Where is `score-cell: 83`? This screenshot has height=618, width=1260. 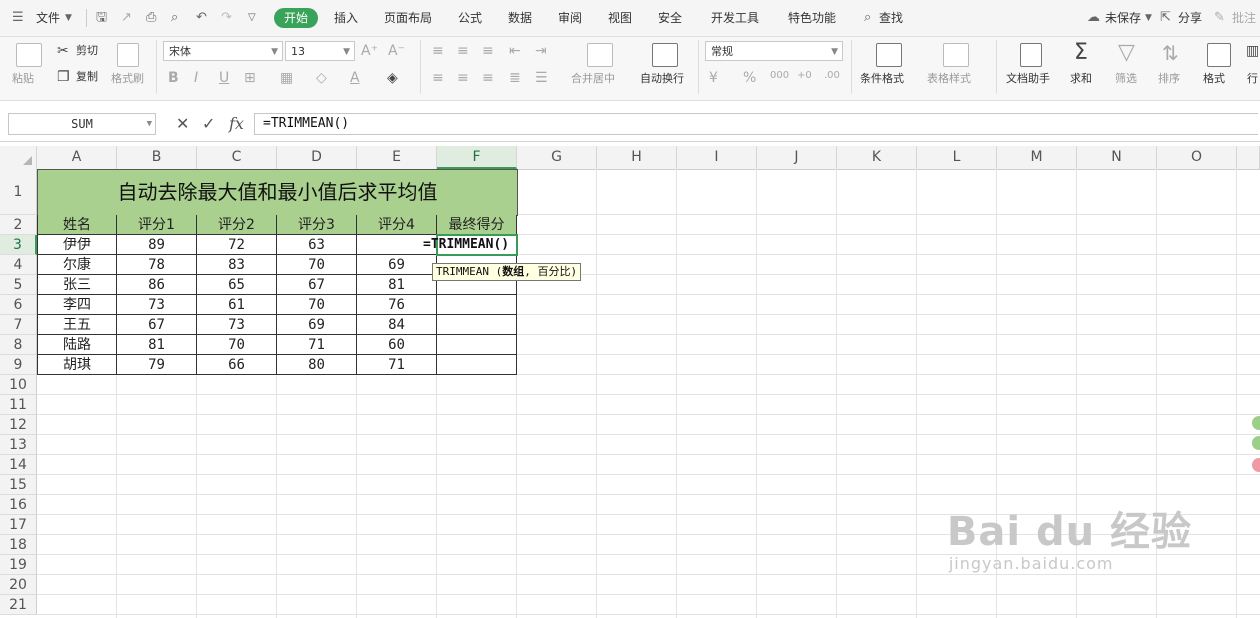 score-cell: 83 is located at coordinates (237, 265).